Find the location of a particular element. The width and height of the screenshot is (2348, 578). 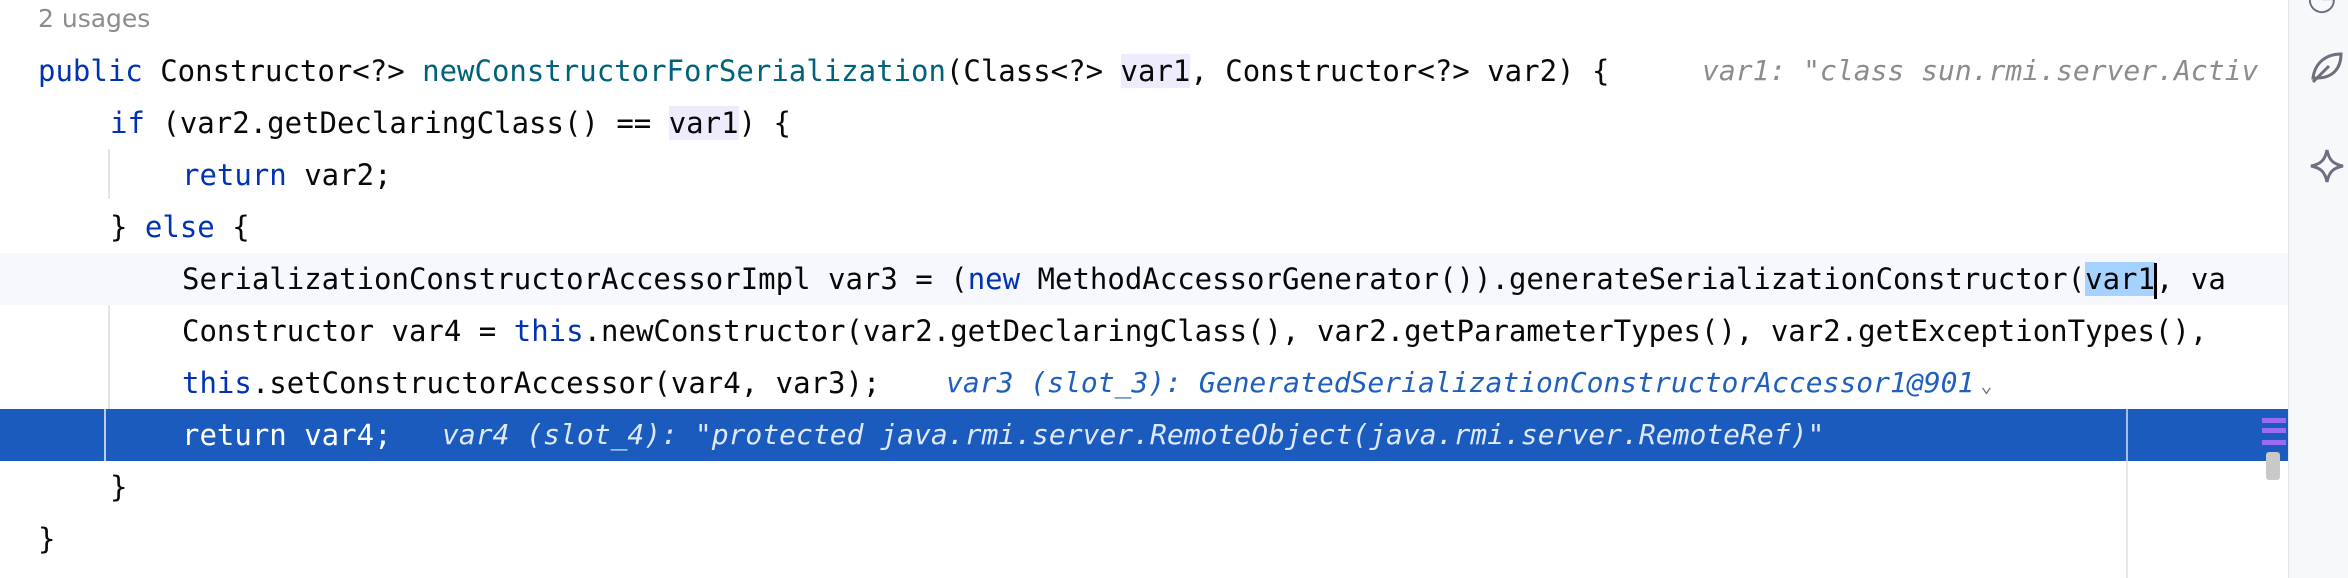

scrollbar-thumb is located at coordinates (2273, 466).